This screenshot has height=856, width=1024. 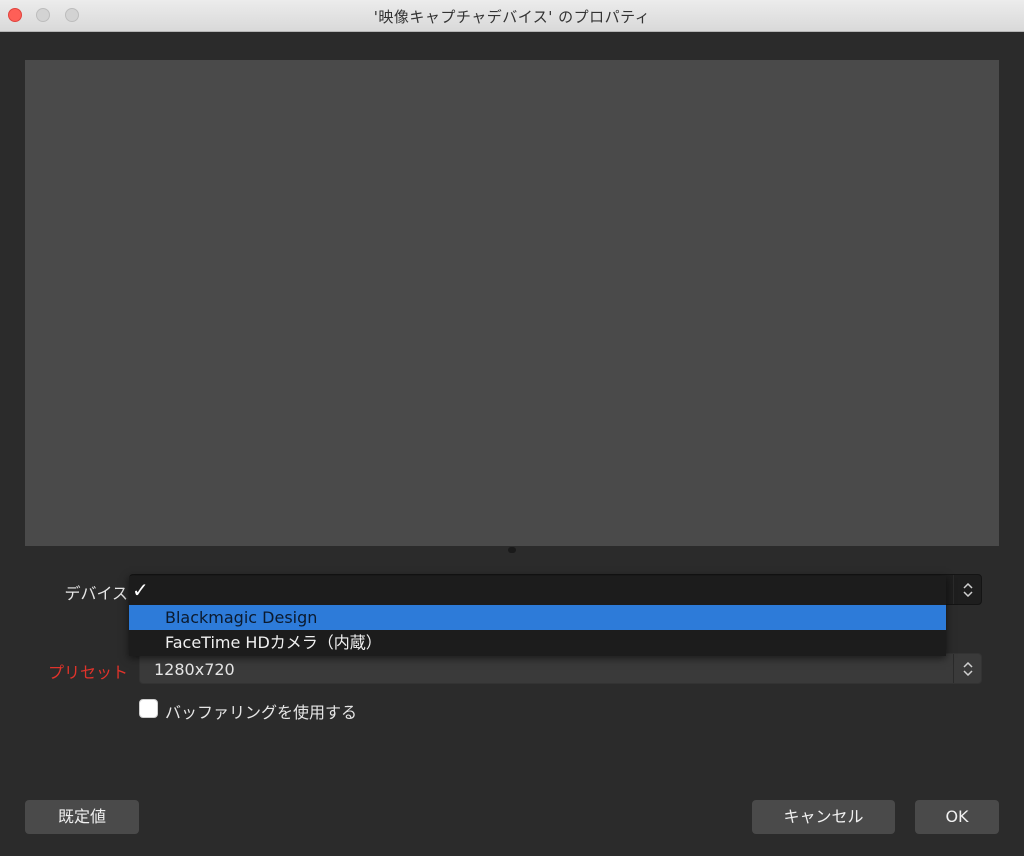 I want to click on device-option-facetime: FaceTime HDカメラ（内蔵）, so click(x=537, y=642).